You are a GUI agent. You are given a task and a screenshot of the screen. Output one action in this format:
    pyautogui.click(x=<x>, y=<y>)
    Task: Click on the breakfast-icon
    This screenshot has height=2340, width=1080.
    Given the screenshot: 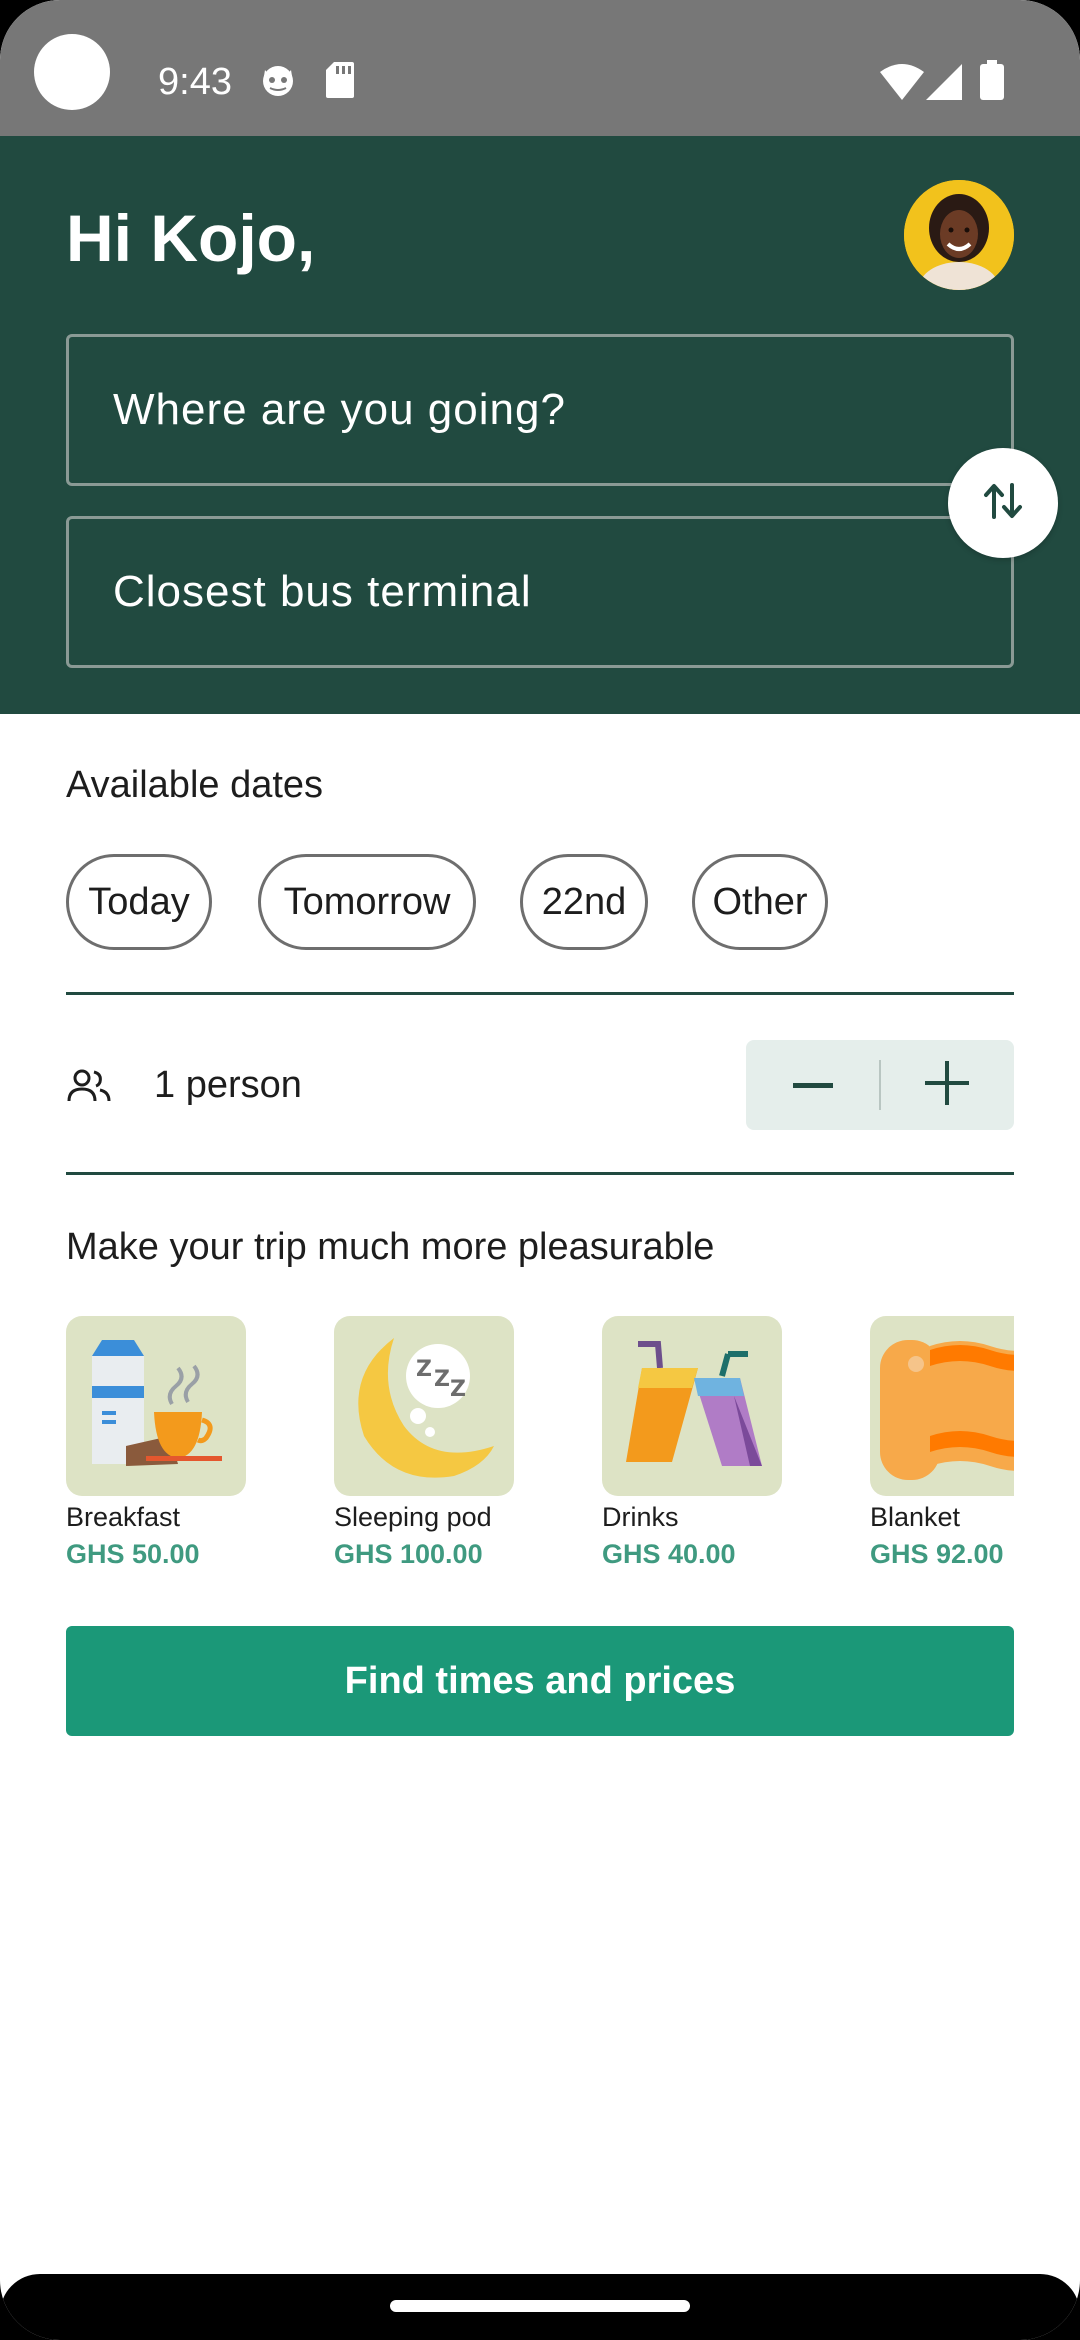 What is the action you would take?
    pyautogui.click(x=156, y=1406)
    